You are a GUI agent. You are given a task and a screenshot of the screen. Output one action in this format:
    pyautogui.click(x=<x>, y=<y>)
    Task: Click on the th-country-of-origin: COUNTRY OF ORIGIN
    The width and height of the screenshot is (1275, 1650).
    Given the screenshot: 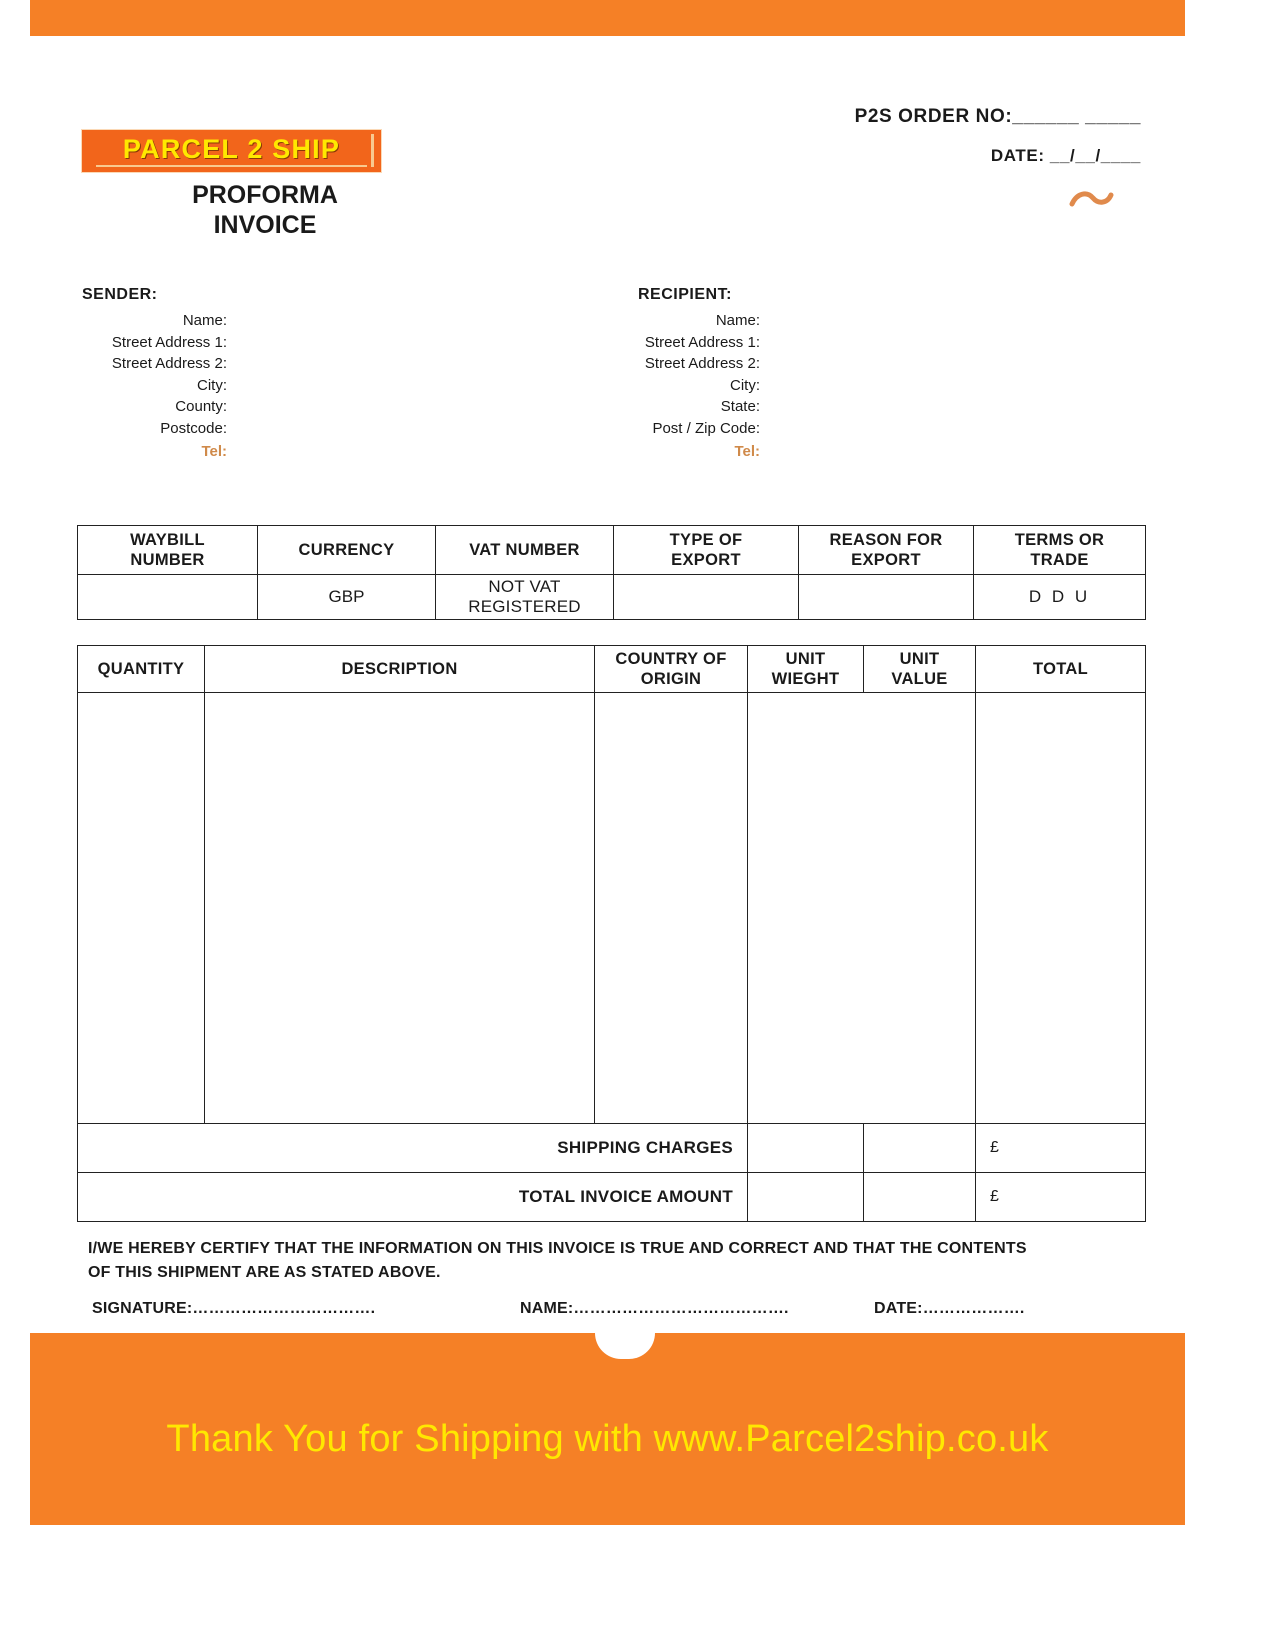 What is the action you would take?
    pyautogui.click(x=671, y=669)
    